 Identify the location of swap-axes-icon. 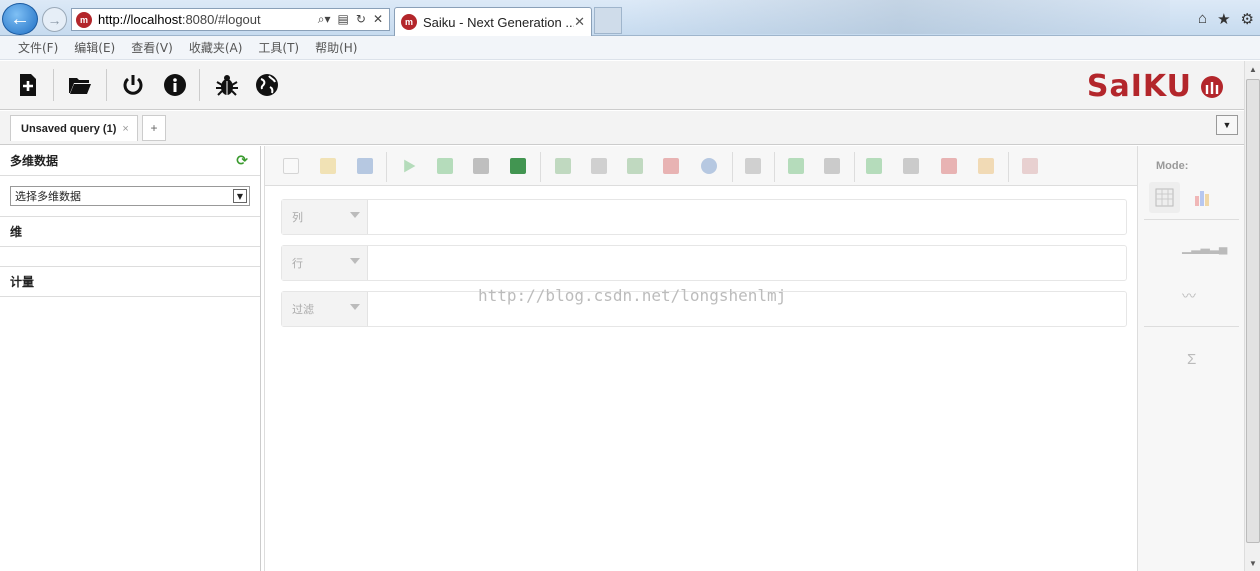
(563, 166).